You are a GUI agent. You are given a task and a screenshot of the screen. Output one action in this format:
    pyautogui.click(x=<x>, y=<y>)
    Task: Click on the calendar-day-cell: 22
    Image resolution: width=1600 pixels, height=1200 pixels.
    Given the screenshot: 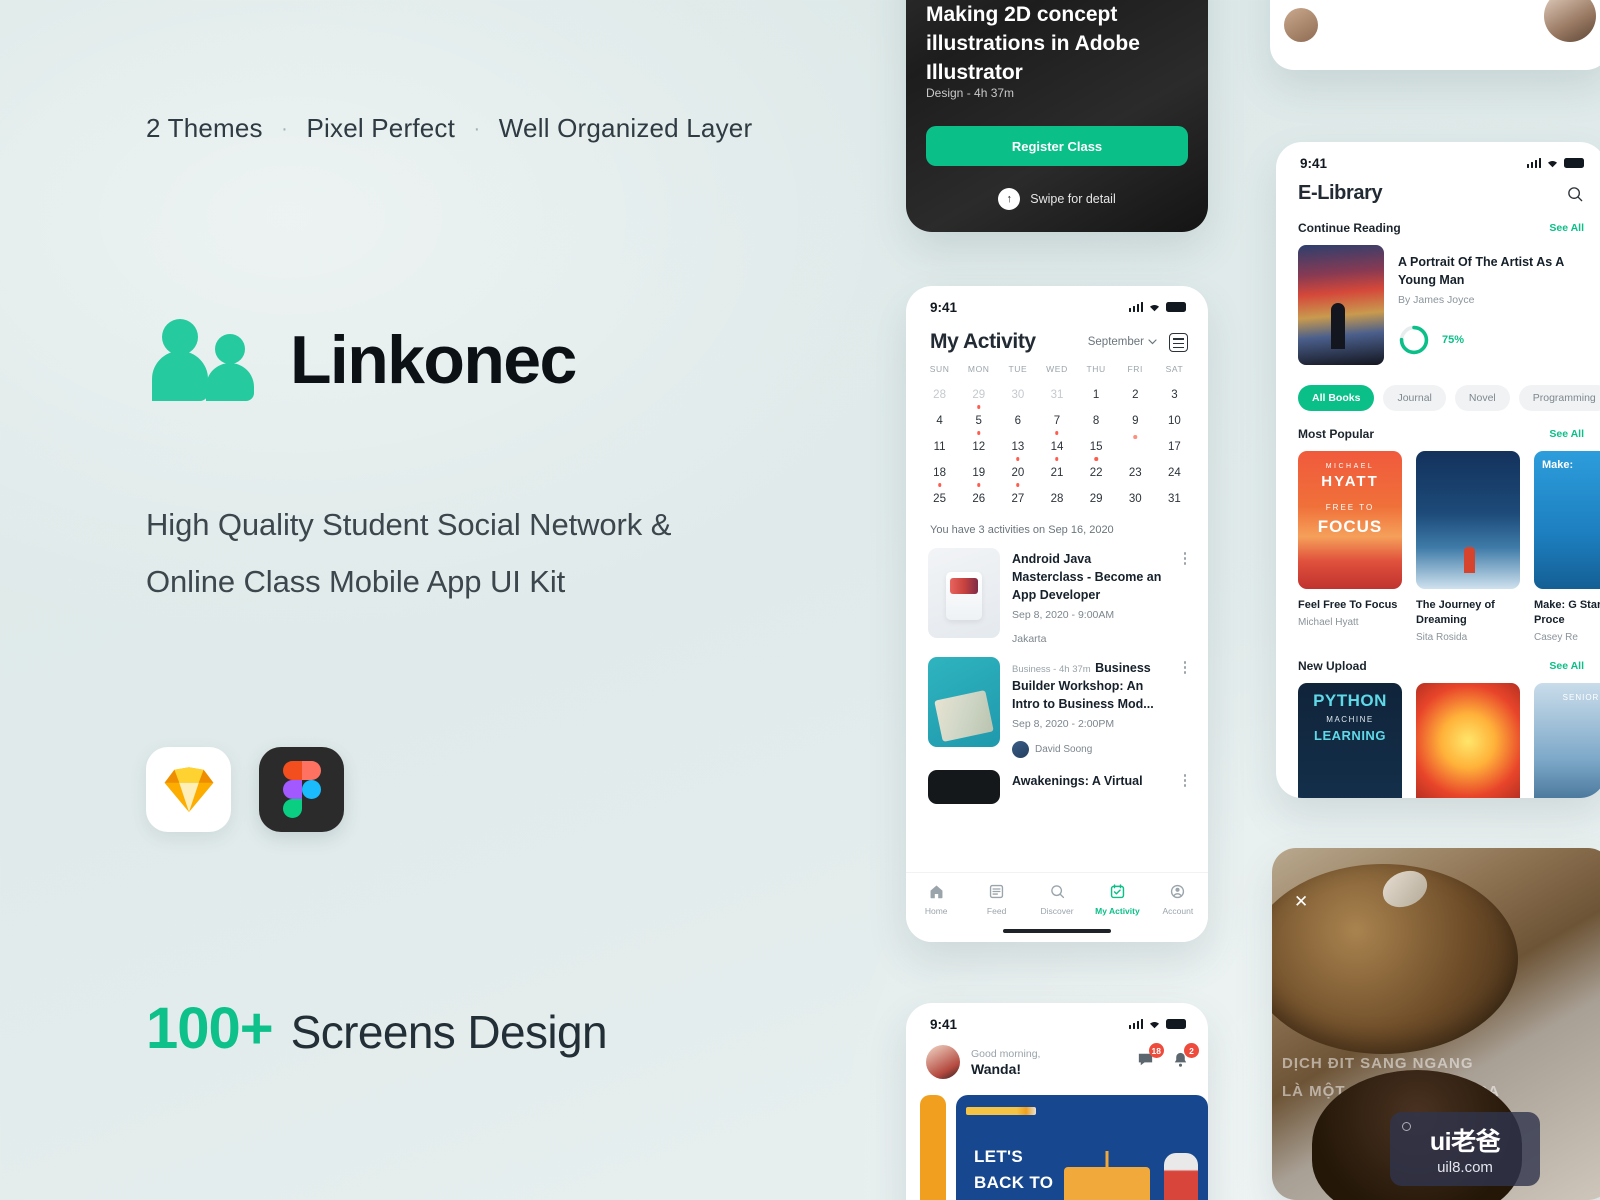 What is the action you would take?
    pyautogui.click(x=1096, y=471)
    